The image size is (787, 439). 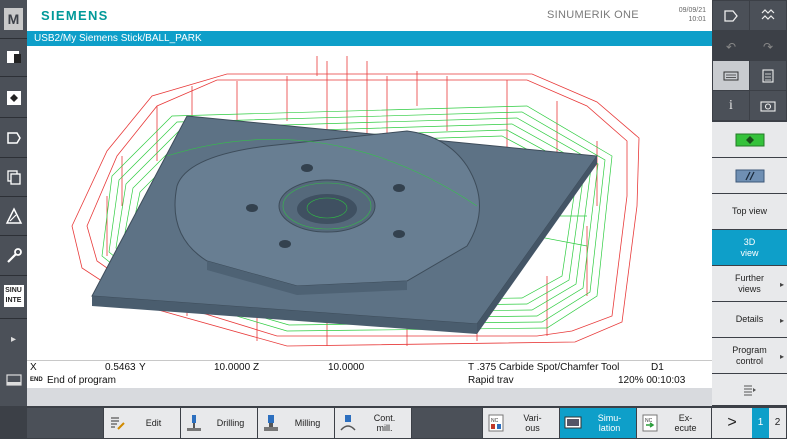 What do you see at coordinates (685, 418) in the screenshot?
I see `execute-label-1: Ex-` at bounding box center [685, 418].